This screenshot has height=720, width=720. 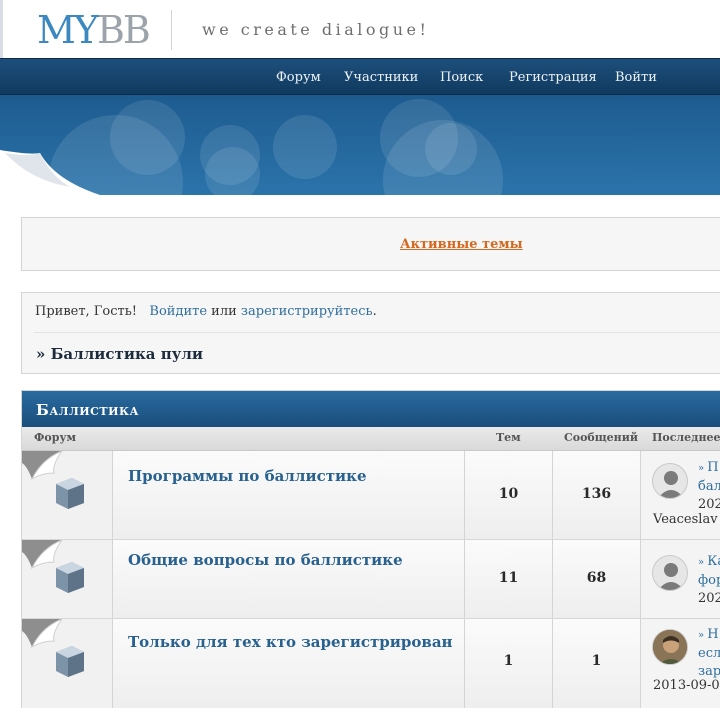 I want to click on login-link: Войдите, so click(x=178, y=311).